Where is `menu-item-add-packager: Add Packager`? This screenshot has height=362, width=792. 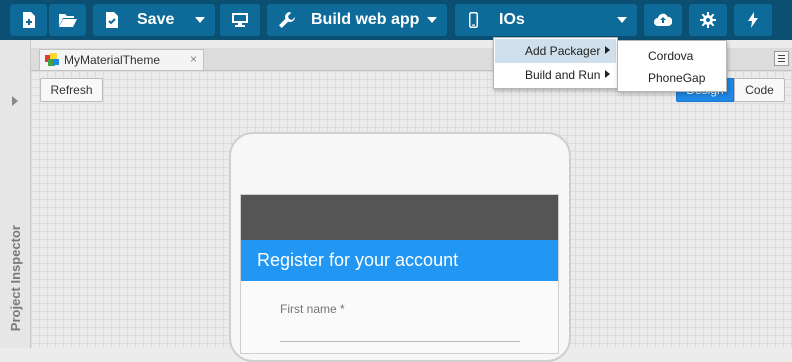 menu-item-add-packager: Add Packager is located at coordinates (555, 51).